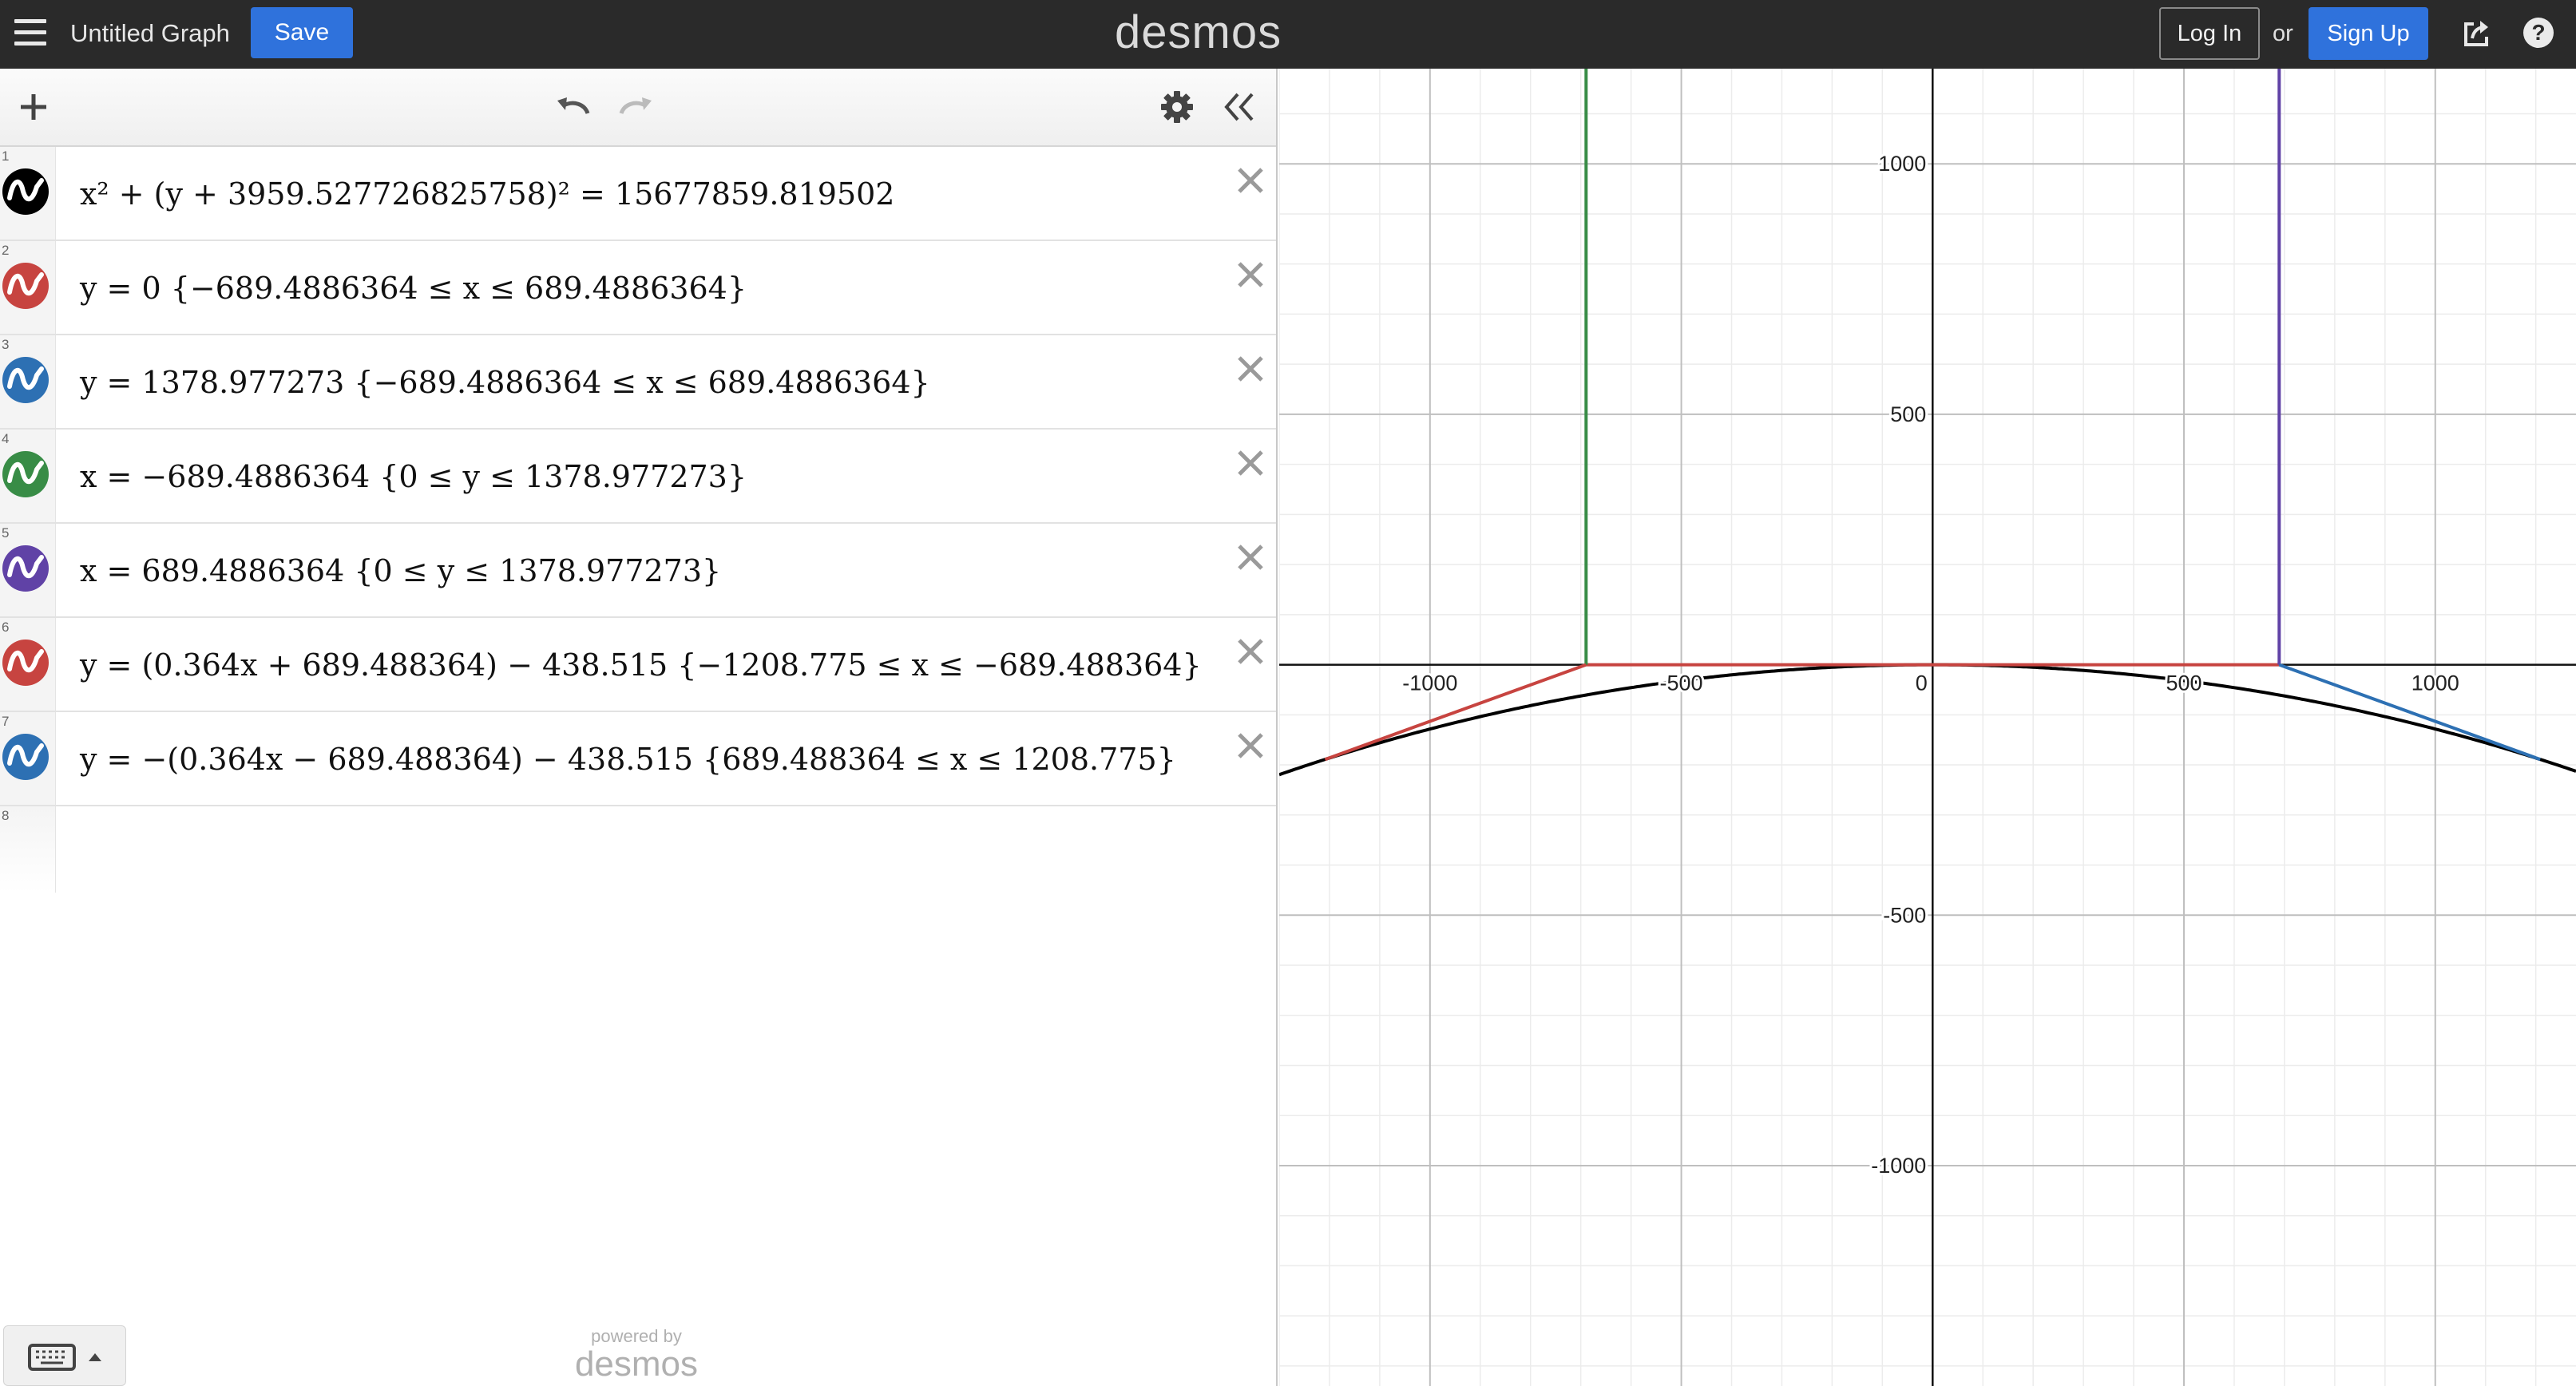  Describe the element at coordinates (6, 627) in the screenshot. I see `expression-number: 6` at that location.